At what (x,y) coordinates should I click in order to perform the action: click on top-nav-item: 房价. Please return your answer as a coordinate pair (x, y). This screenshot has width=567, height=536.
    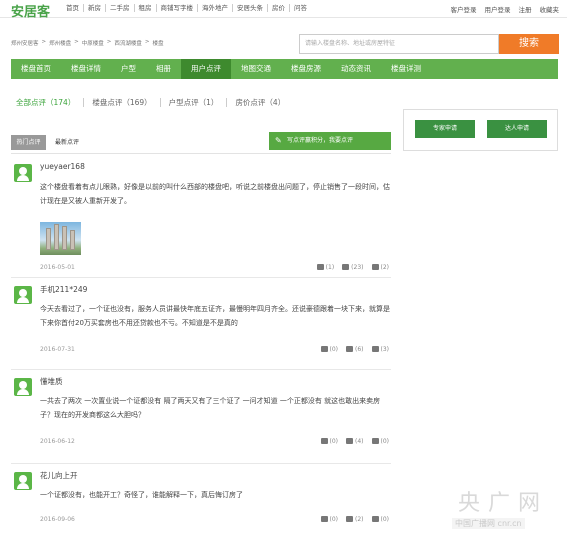
    Looking at the image, I should click on (279, 8).